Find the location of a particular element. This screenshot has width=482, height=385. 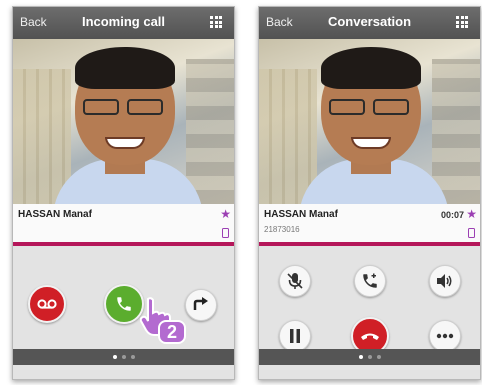

voicemail-button is located at coordinates (47, 304).